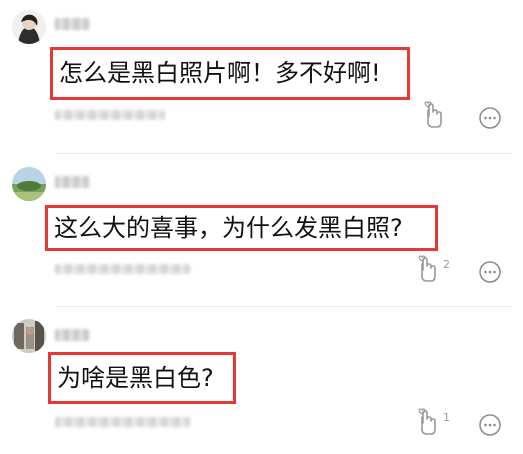 The height and width of the screenshot is (454, 523). I want to click on like-count: 2, so click(446, 264).